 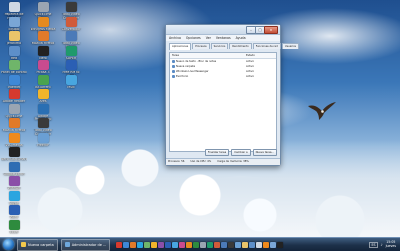 I want to click on equipo-icon, so click(x=14, y=21).